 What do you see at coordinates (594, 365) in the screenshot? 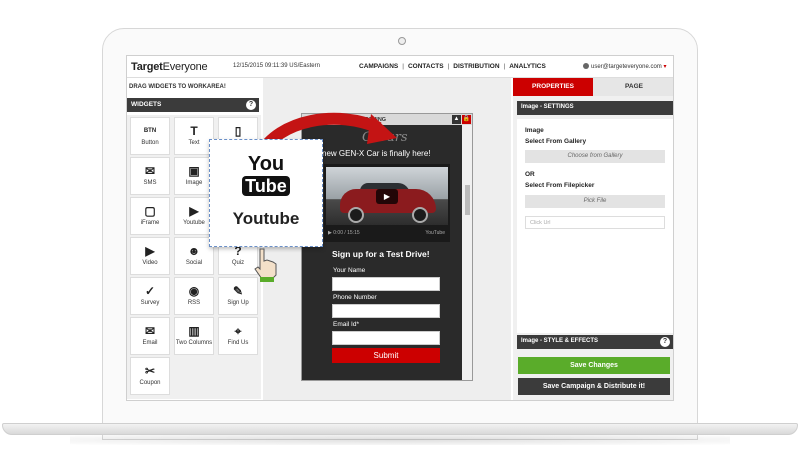
I see `save-changes-button: Save Changes` at bounding box center [594, 365].